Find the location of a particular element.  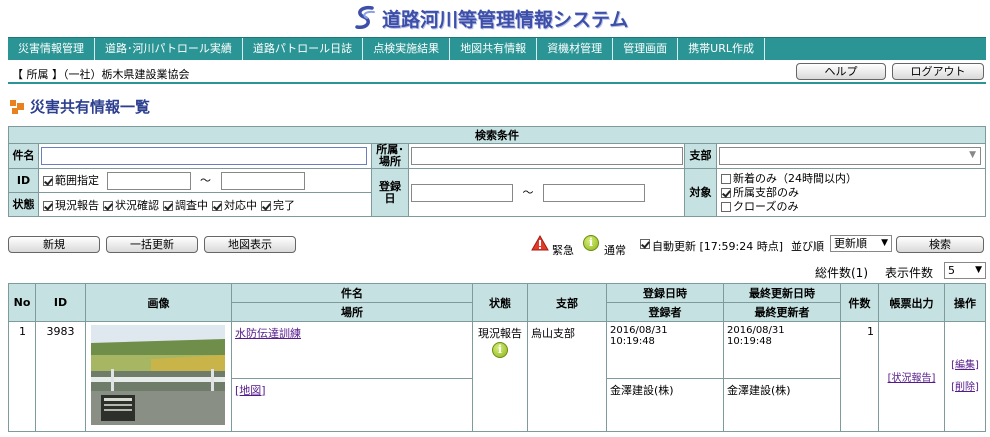

target-option-label: クローズのみ is located at coordinates (766, 206).